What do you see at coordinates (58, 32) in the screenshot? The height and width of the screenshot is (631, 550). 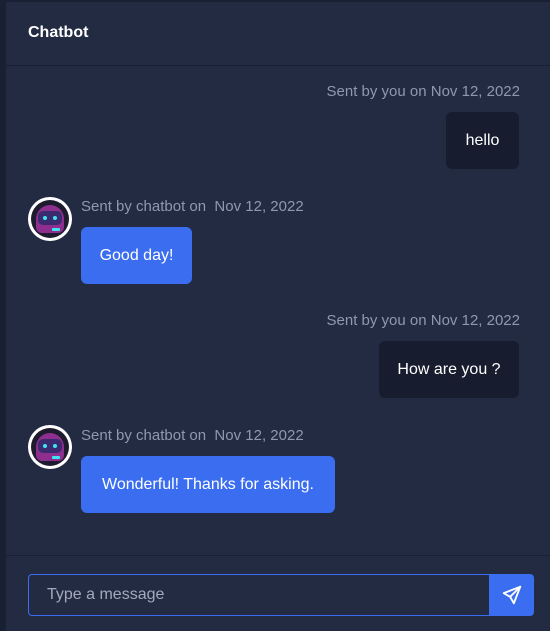 I see `chat-title: Chatbot` at bounding box center [58, 32].